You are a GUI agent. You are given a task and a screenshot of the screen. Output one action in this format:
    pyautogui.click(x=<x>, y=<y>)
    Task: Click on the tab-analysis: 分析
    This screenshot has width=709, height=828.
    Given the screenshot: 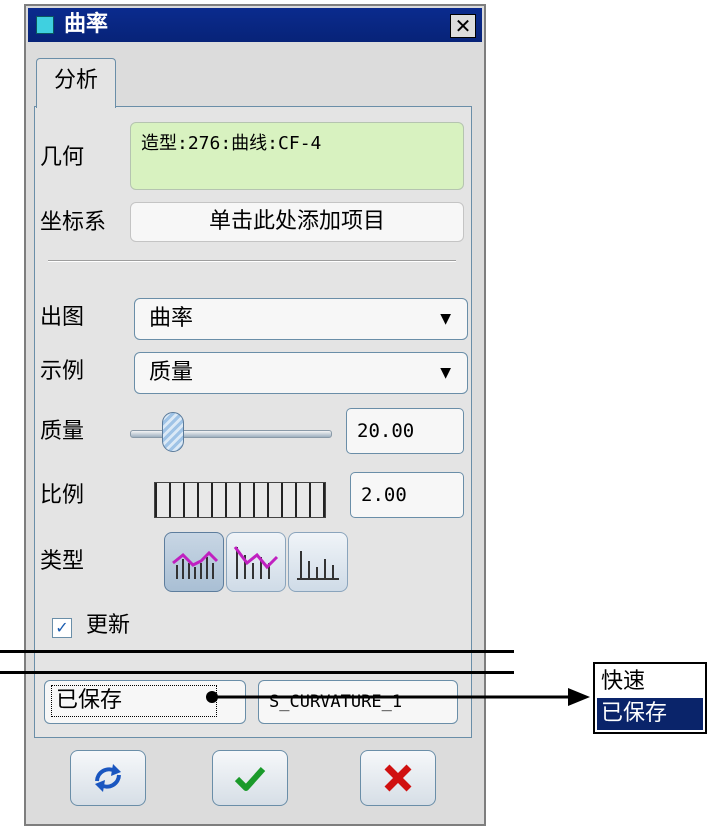 What is the action you would take?
    pyautogui.click(x=76, y=83)
    